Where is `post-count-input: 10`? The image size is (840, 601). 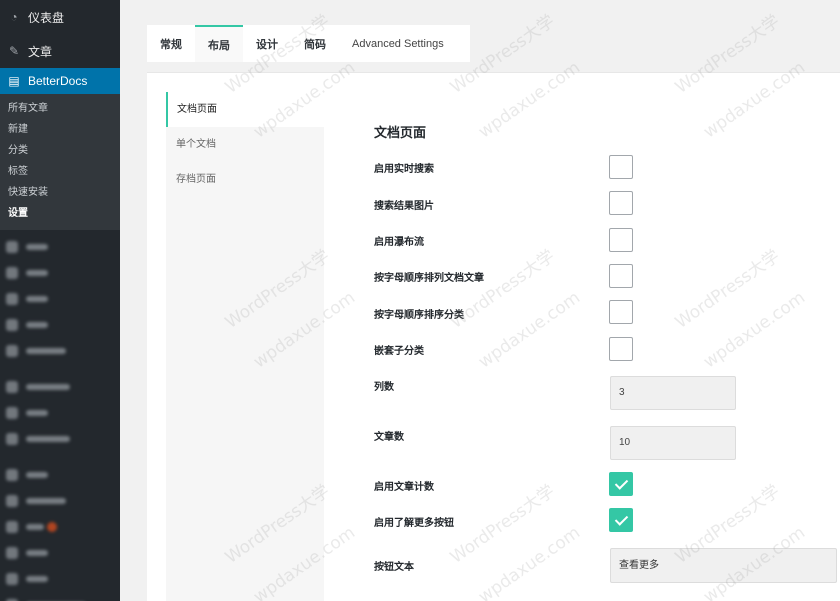 post-count-input: 10 is located at coordinates (673, 443).